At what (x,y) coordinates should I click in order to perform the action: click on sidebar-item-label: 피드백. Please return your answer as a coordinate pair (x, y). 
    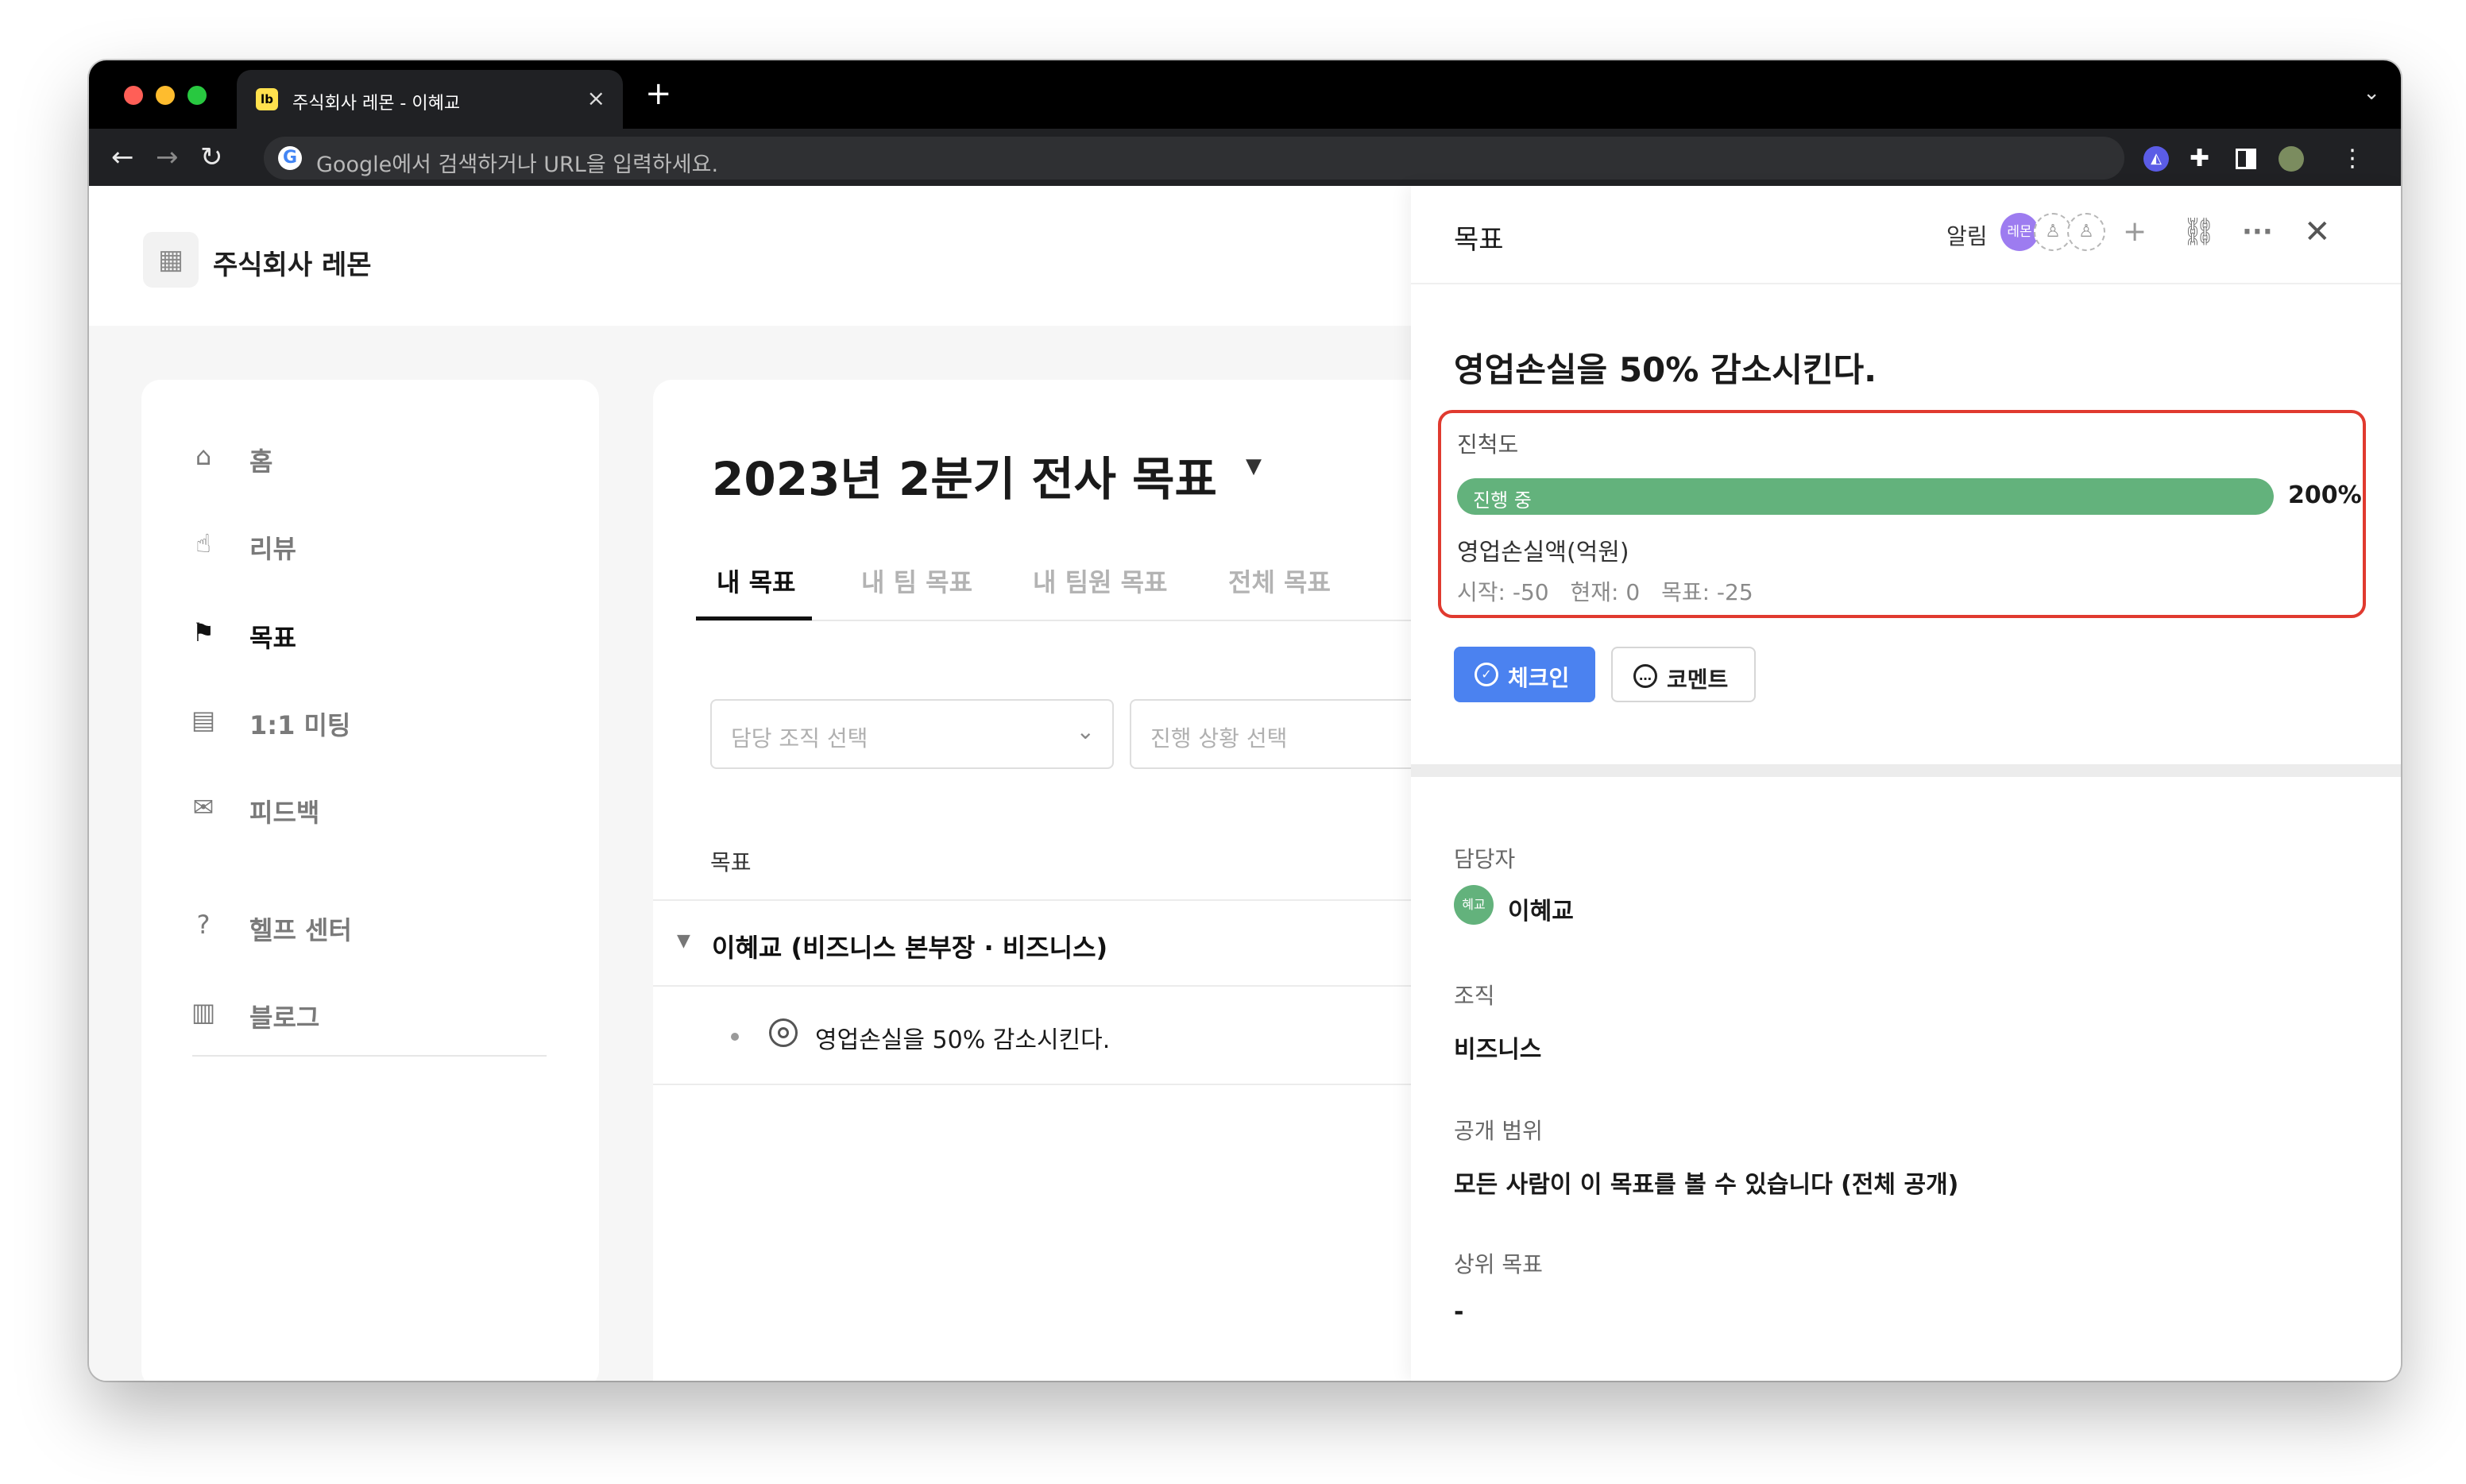
    Looking at the image, I should click on (284, 813).